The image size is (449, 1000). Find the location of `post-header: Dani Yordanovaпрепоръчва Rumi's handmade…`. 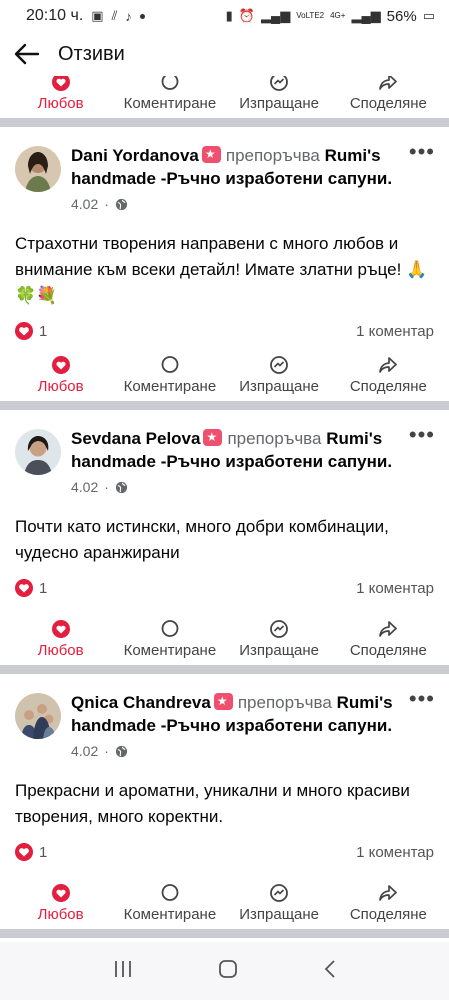

post-header: Dani Yordanovaпрепоръчва Rumi's handmade… is located at coordinates (224, 172).